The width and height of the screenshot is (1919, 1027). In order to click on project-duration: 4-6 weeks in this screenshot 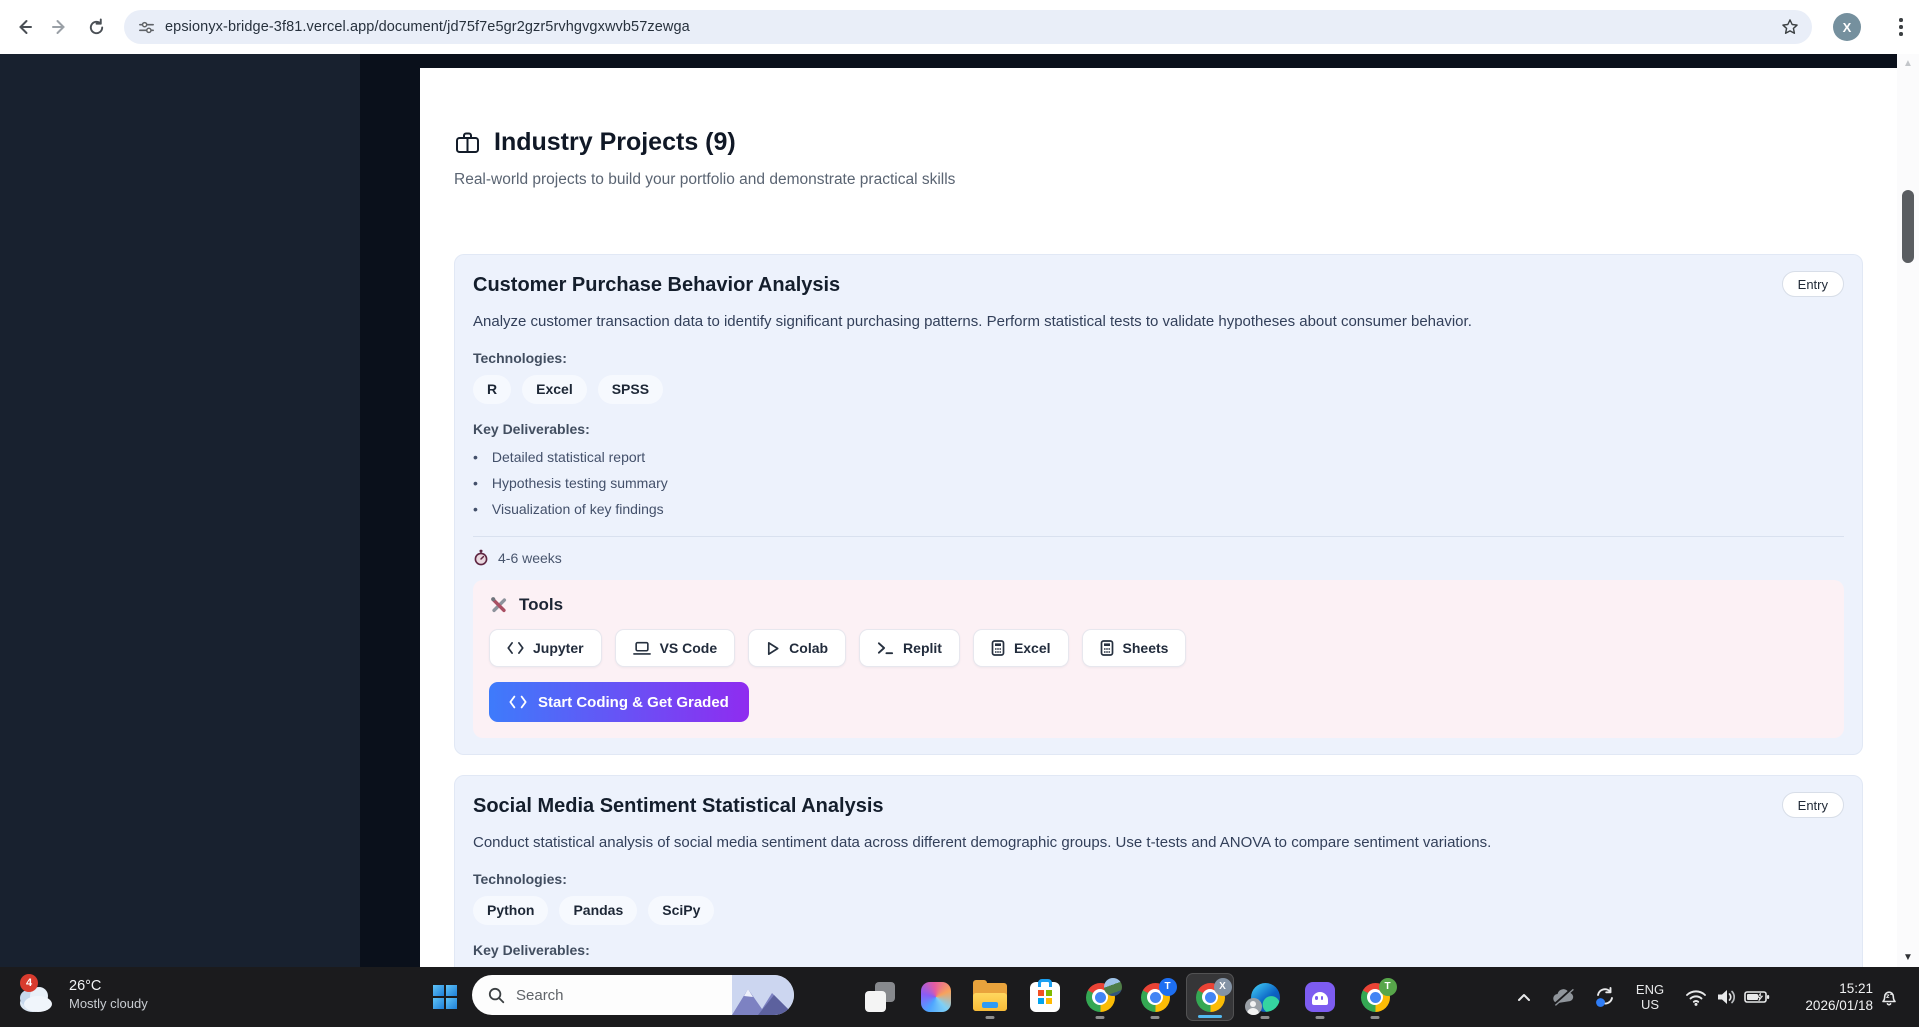, I will do `click(1158, 557)`.